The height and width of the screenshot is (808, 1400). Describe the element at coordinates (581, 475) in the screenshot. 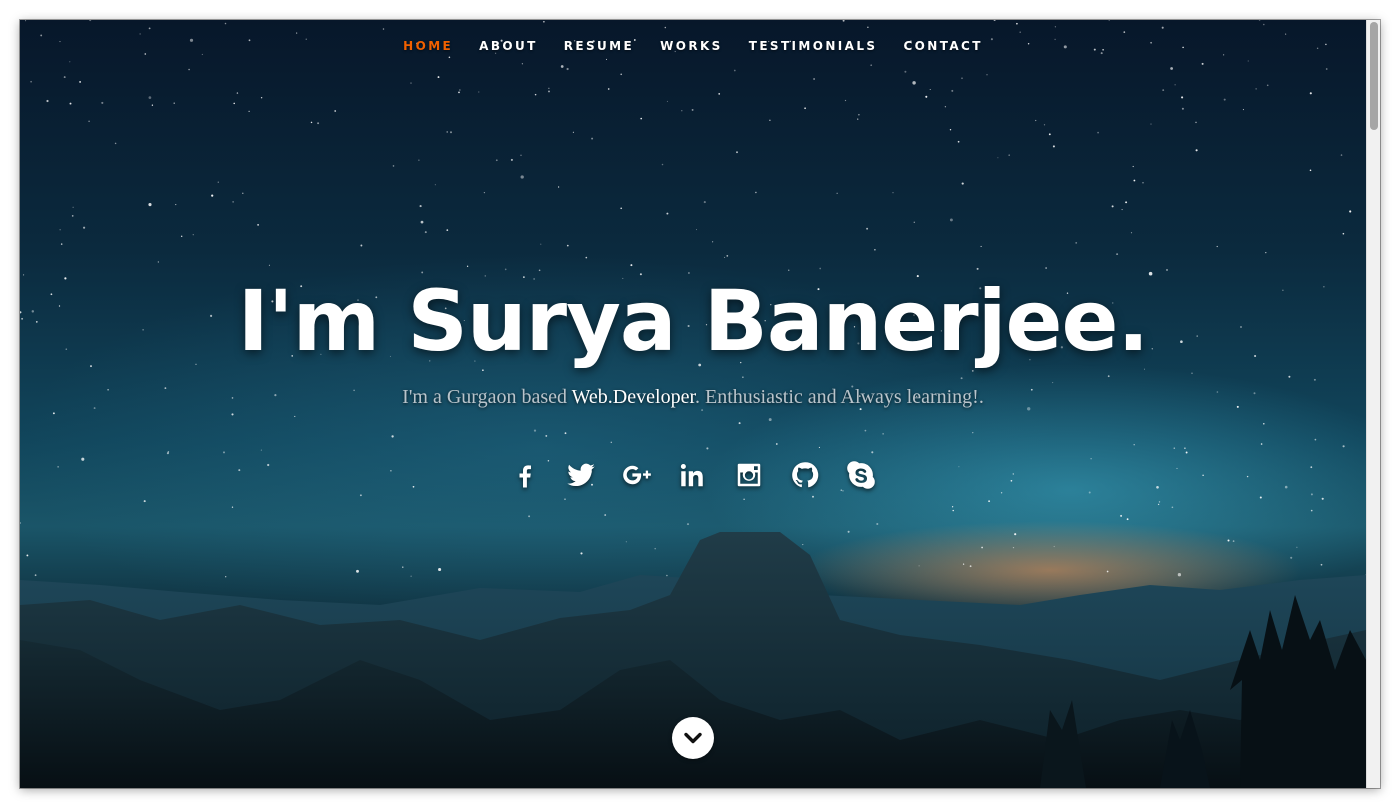

I see `twitter-icon` at that location.